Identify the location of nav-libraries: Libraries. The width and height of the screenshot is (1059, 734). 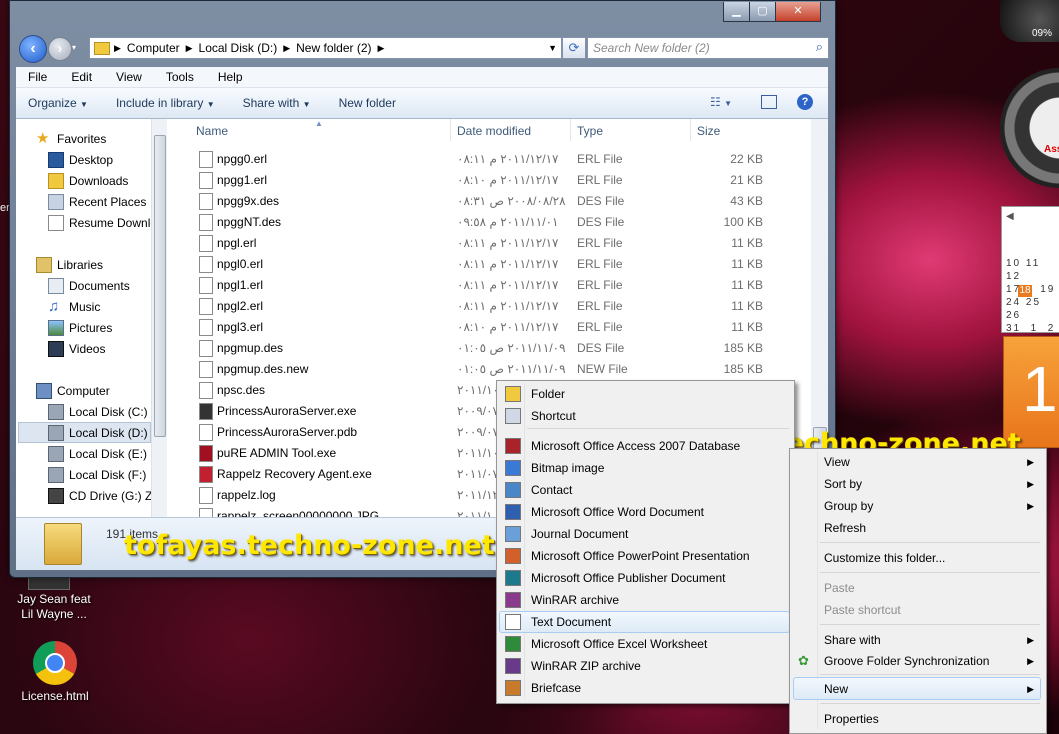
(69, 265).